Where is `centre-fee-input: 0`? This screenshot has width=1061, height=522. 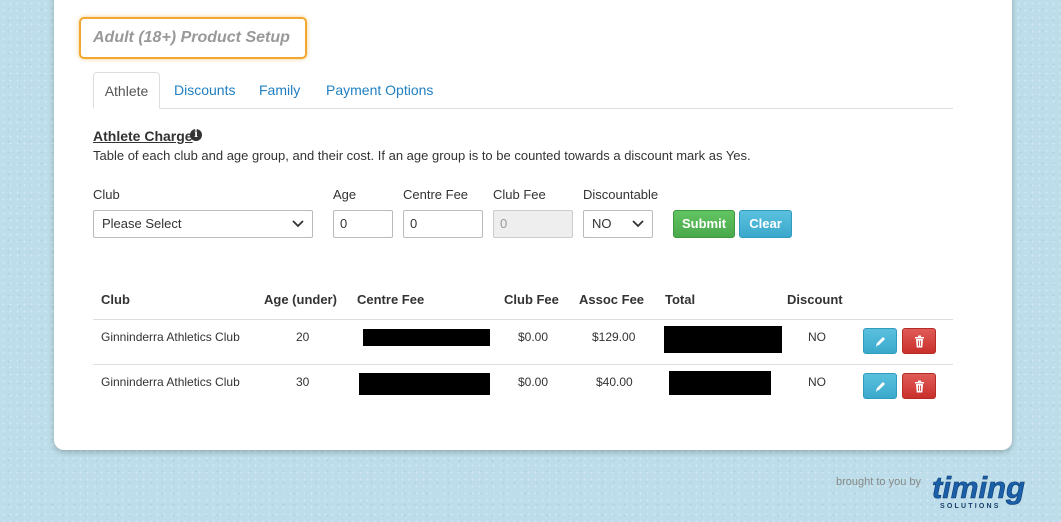 centre-fee-input: 0 is located at coordinates (443, 224).